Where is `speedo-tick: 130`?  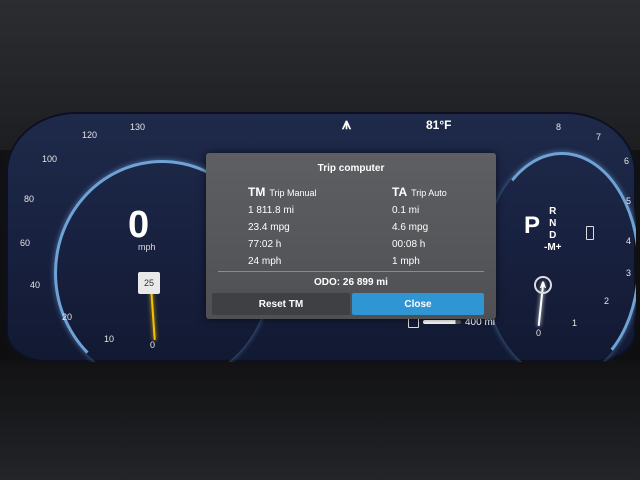 speedo-tick: 130 is located at coordinates (138, 127).